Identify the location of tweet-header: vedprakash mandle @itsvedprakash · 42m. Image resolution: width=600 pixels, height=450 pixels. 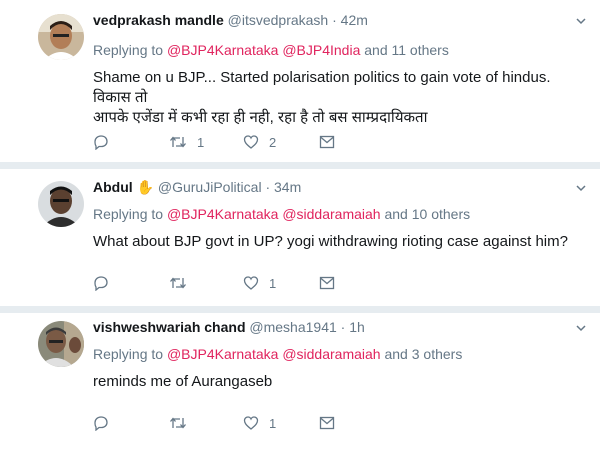
(230, 20).